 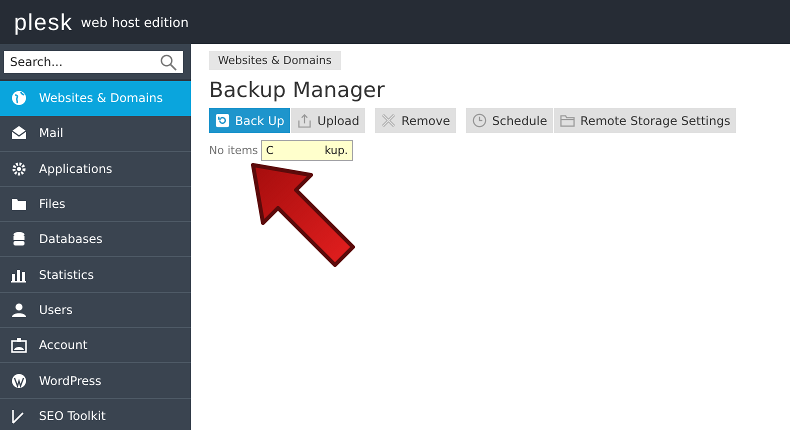 I want to click on database-icon, so click(x=19, y=239).